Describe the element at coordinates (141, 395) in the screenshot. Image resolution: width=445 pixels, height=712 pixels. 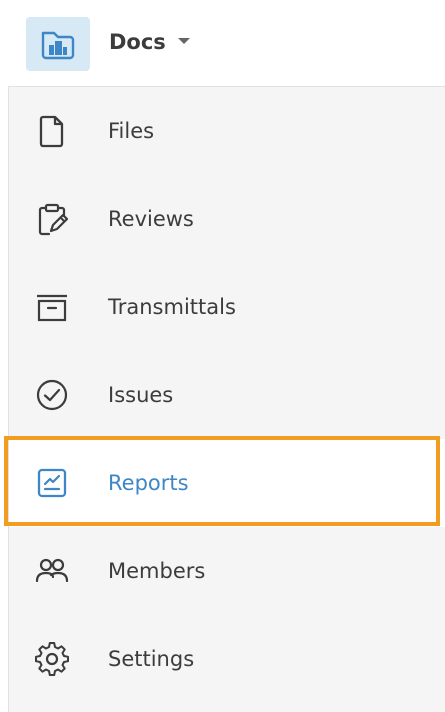
I see `sidebar-item-label: Issues` at that location.